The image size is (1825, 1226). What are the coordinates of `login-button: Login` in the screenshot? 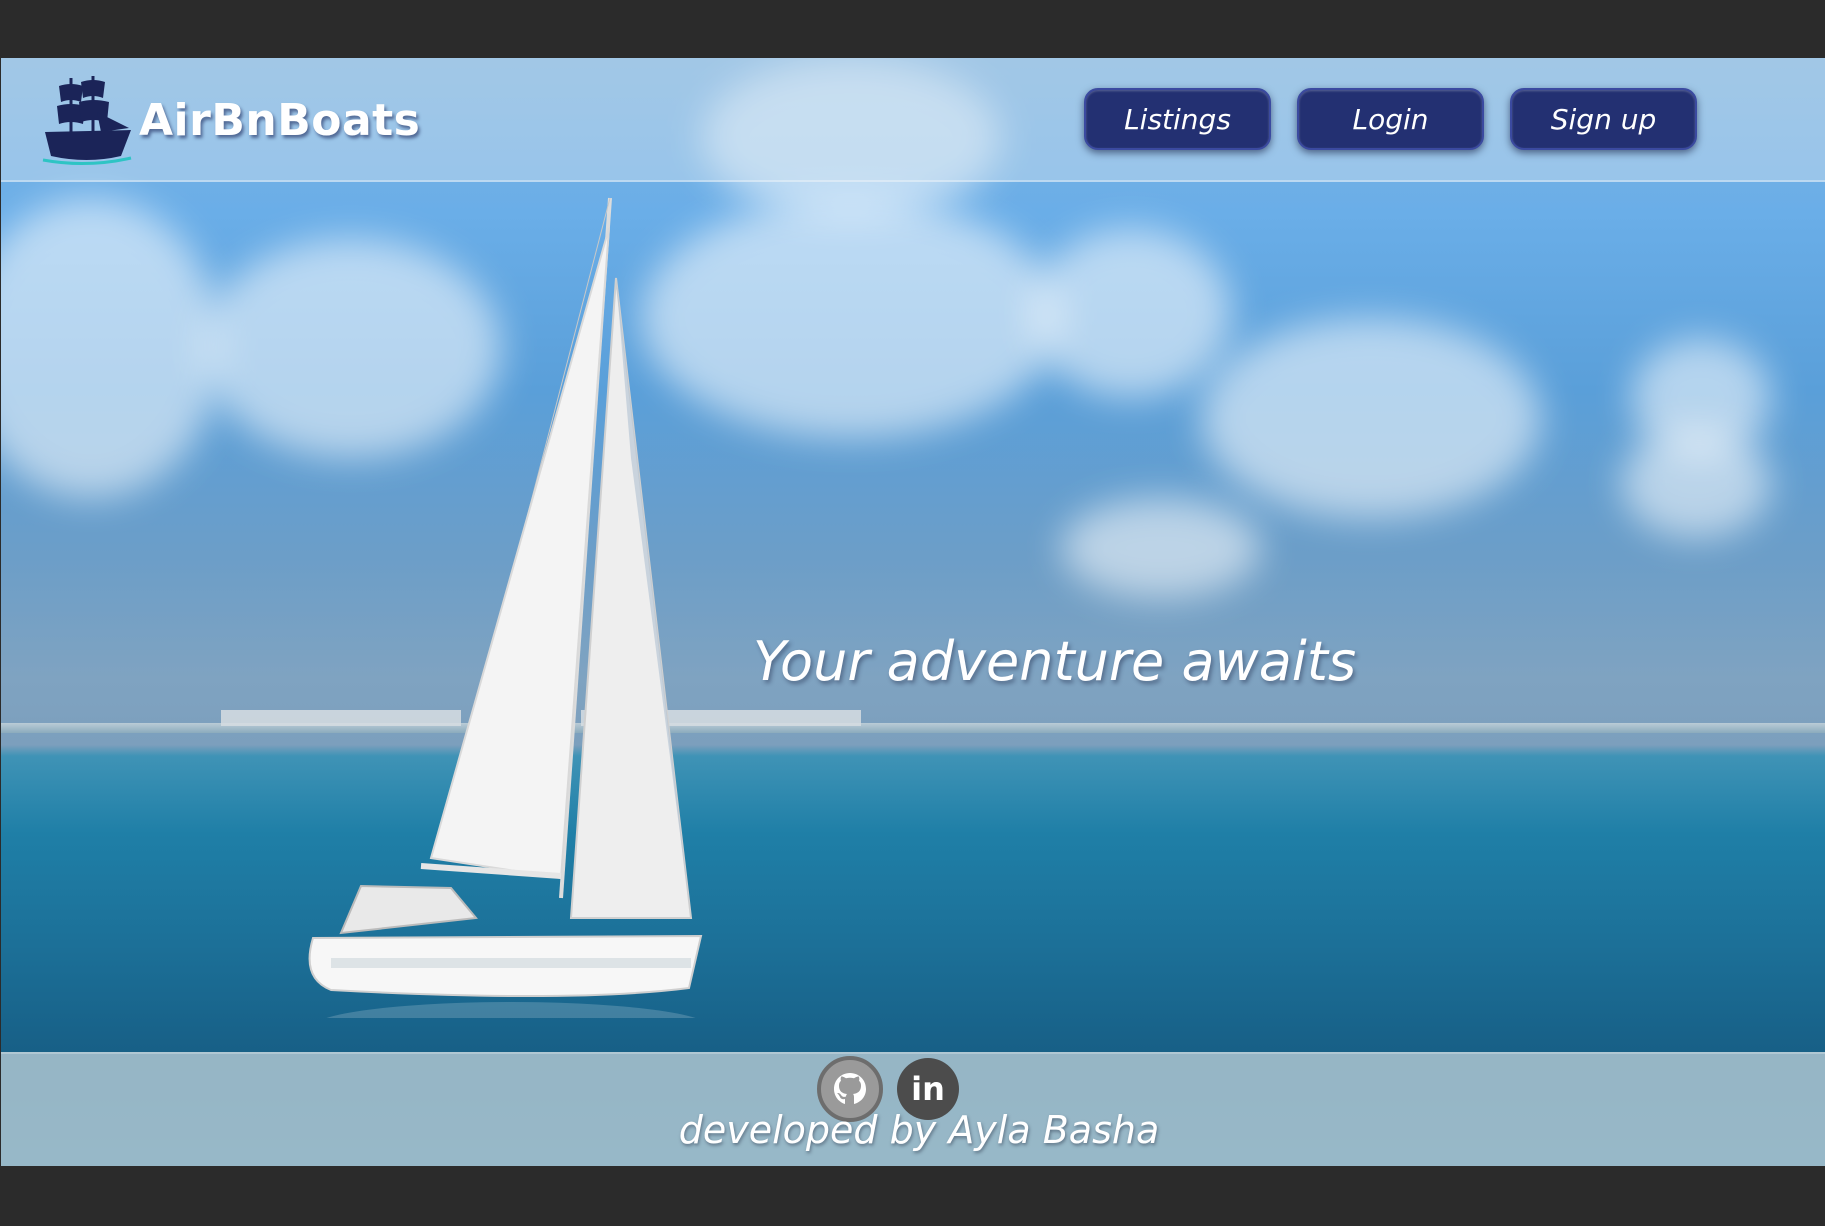 It's located at (1390, 119).